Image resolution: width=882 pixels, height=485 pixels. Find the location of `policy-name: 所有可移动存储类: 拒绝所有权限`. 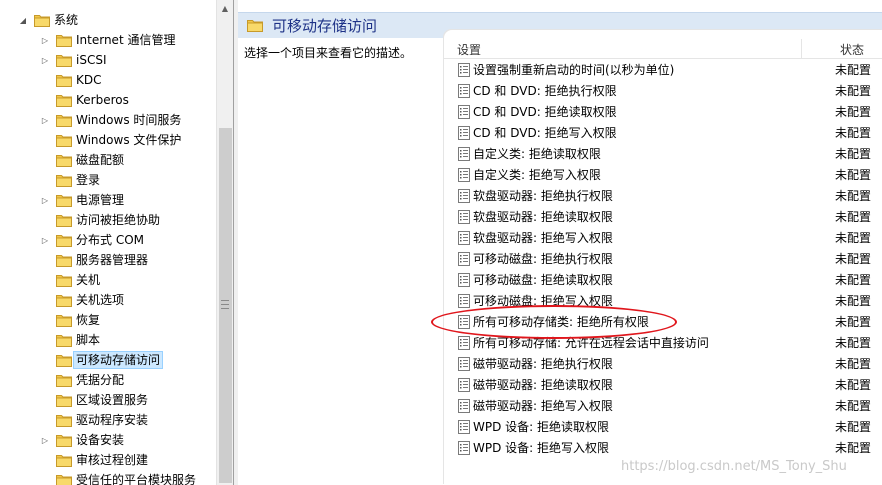

policy-name: 所有可移动存储类: 拒绝所有权限 is located at coordinates (561, 322).